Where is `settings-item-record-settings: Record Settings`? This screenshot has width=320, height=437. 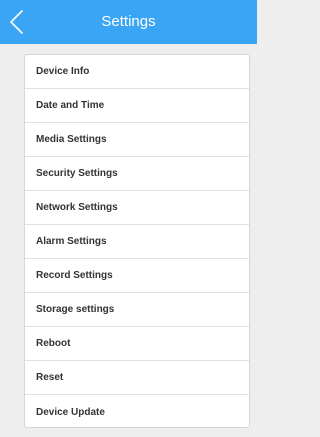 settings-item-record-settings: Record Settings is located at coordinates (137, 276).